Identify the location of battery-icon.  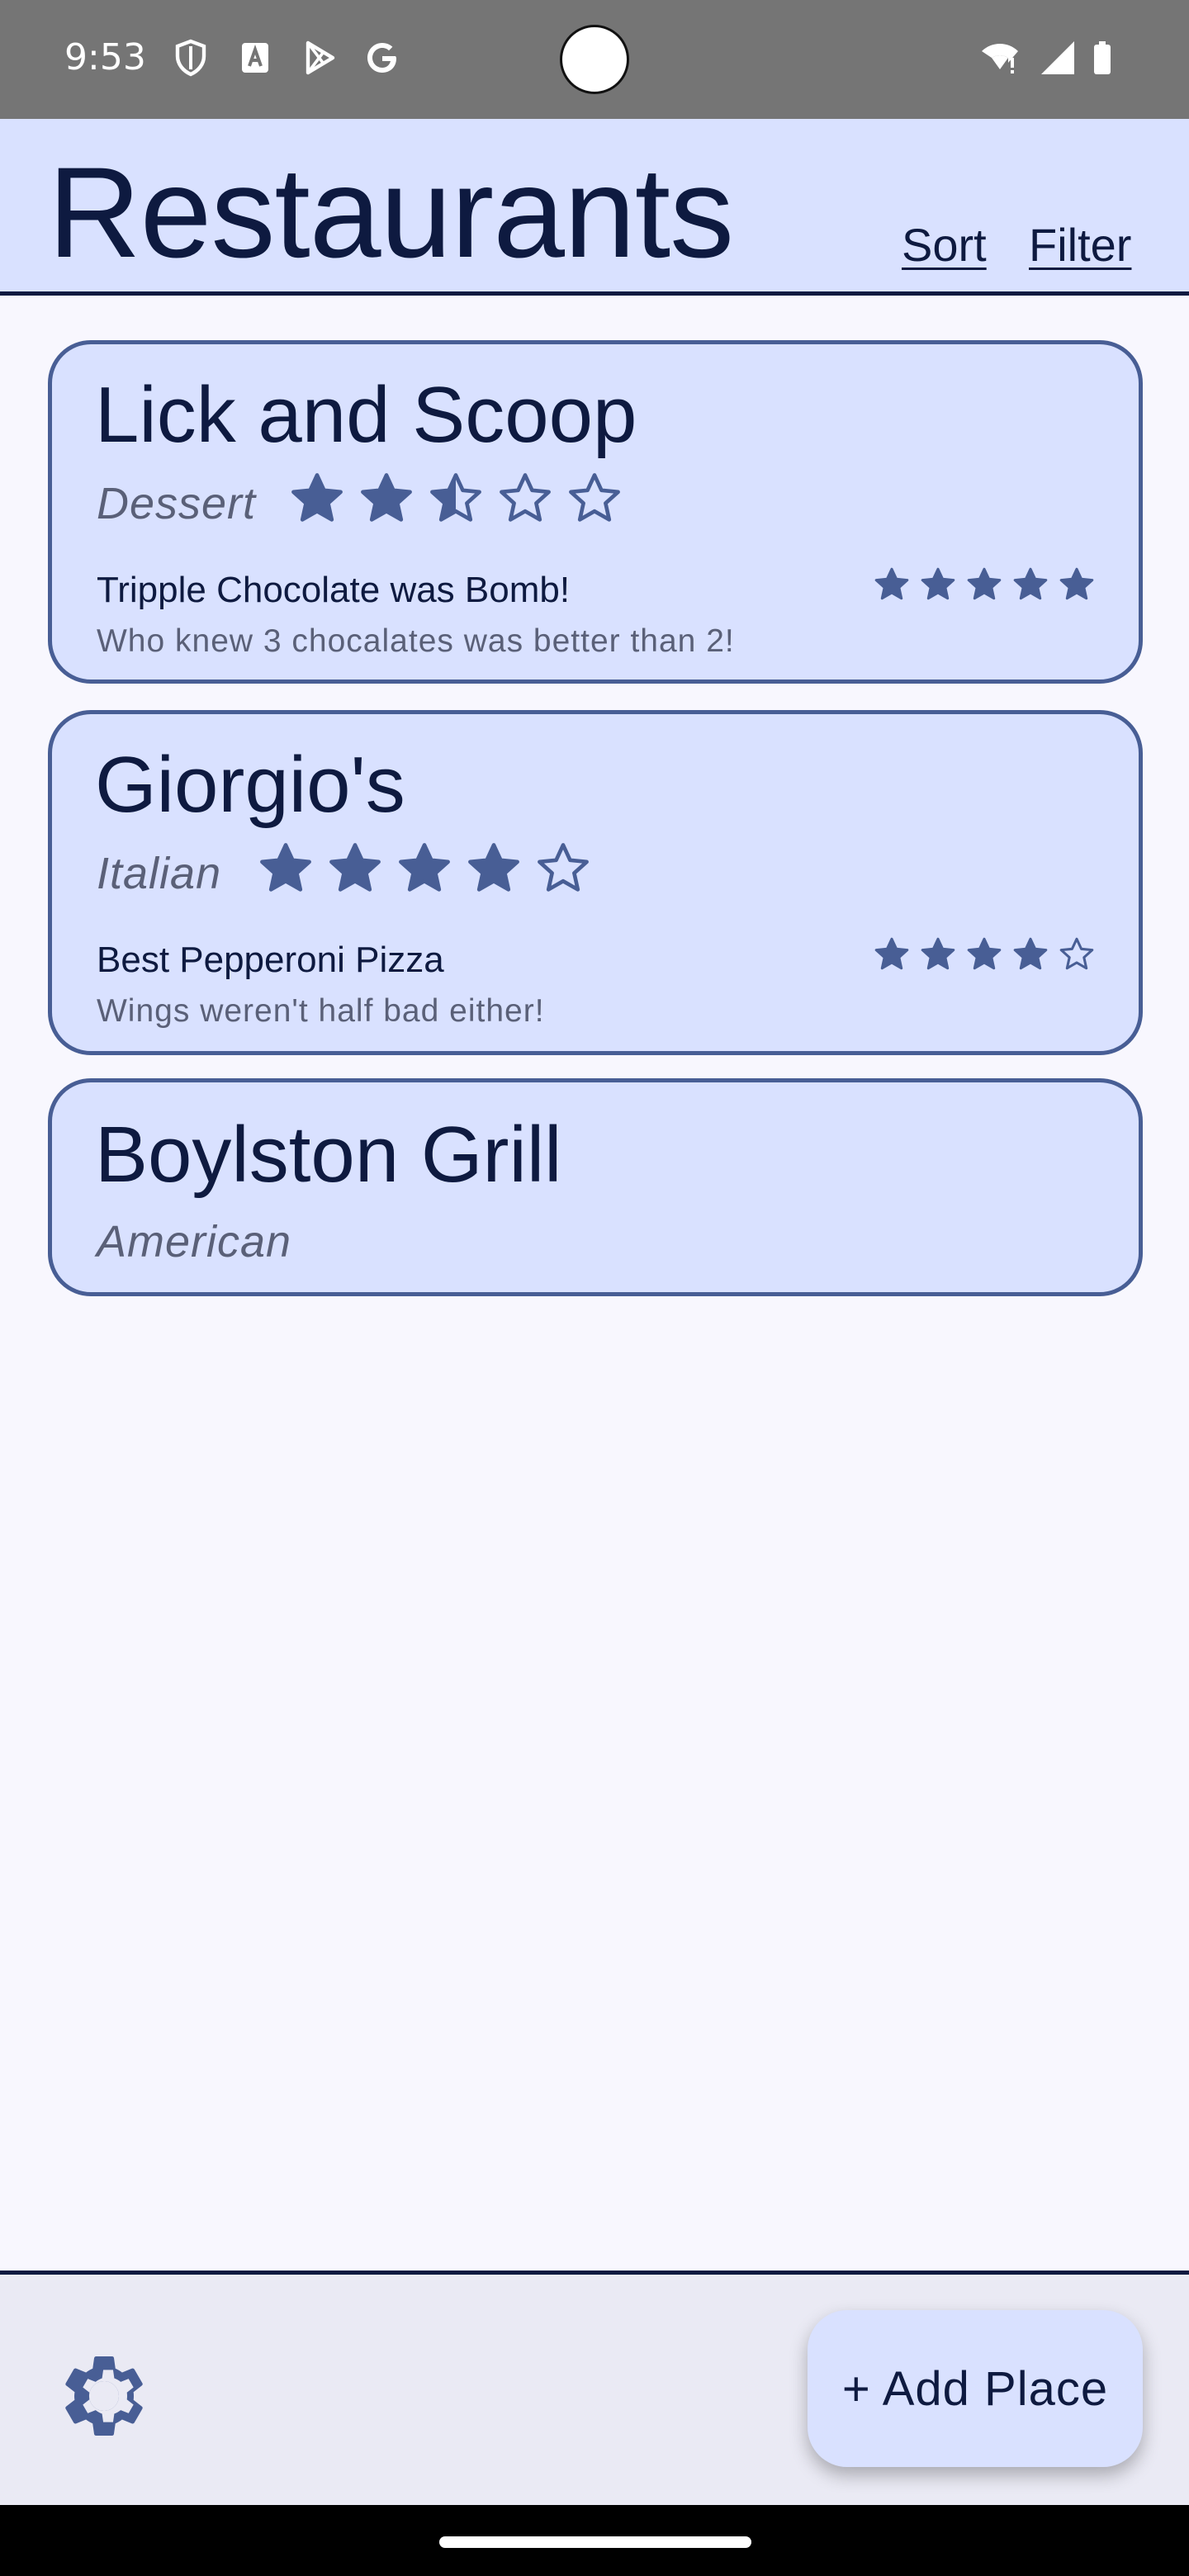
(1102, 57).